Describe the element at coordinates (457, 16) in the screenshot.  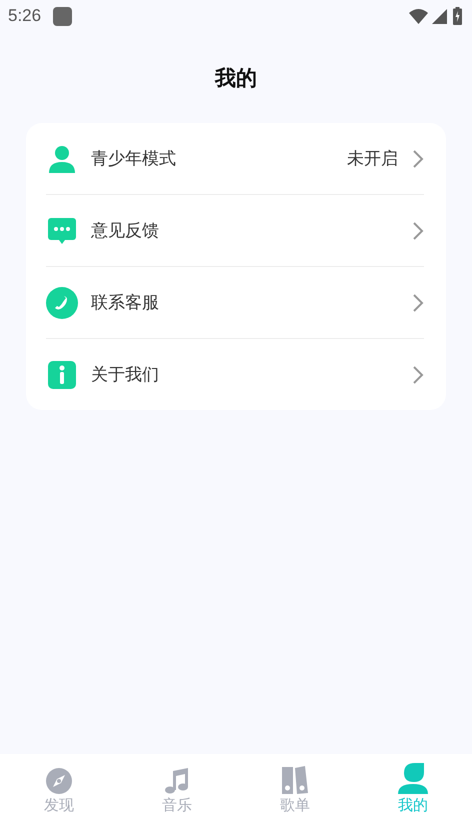
I see `battery-icon` at that location.